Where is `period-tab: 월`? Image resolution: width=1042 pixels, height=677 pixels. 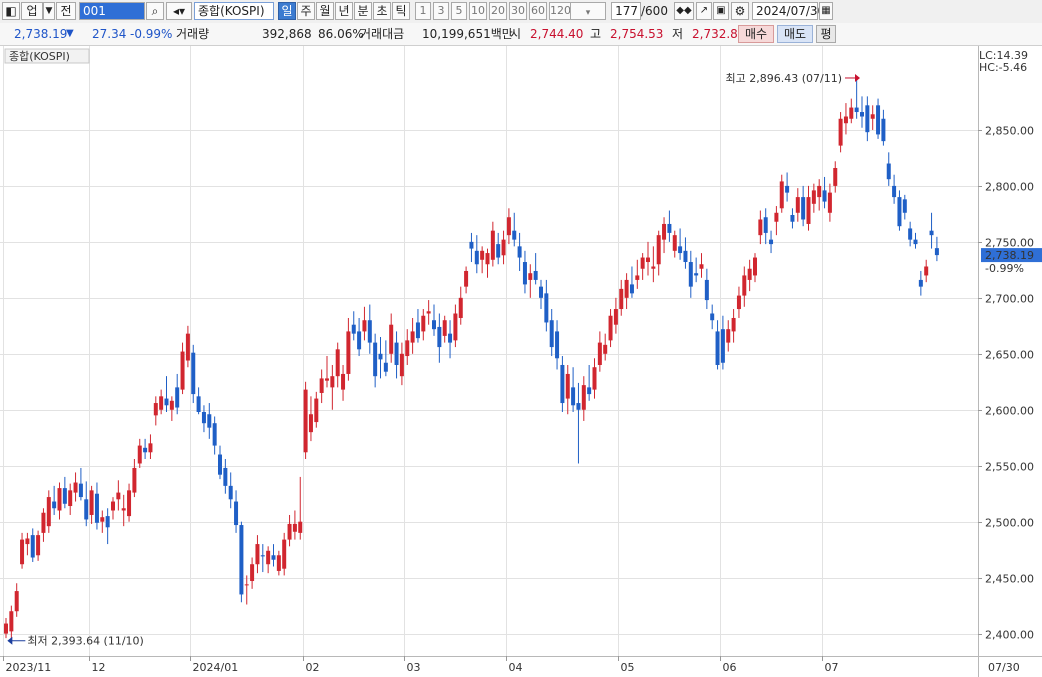 period-tab: 월 is located at coordinates (325, 11).